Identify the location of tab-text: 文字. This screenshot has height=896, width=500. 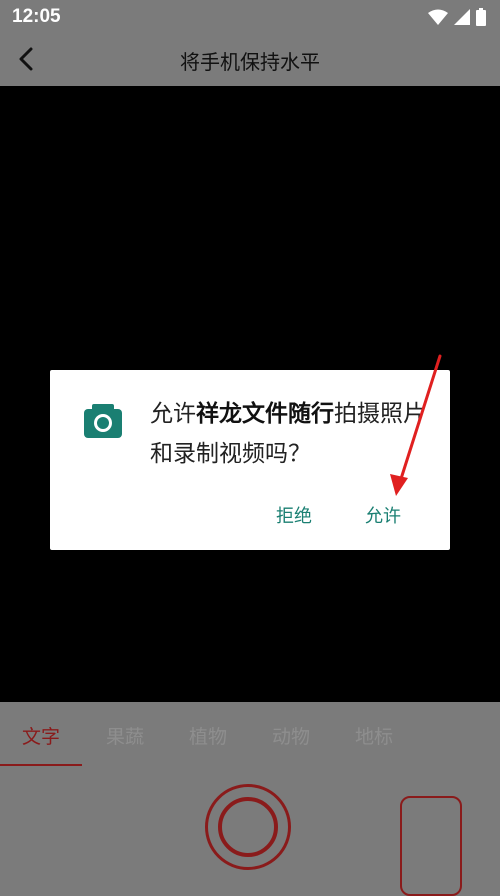
(41, 735).